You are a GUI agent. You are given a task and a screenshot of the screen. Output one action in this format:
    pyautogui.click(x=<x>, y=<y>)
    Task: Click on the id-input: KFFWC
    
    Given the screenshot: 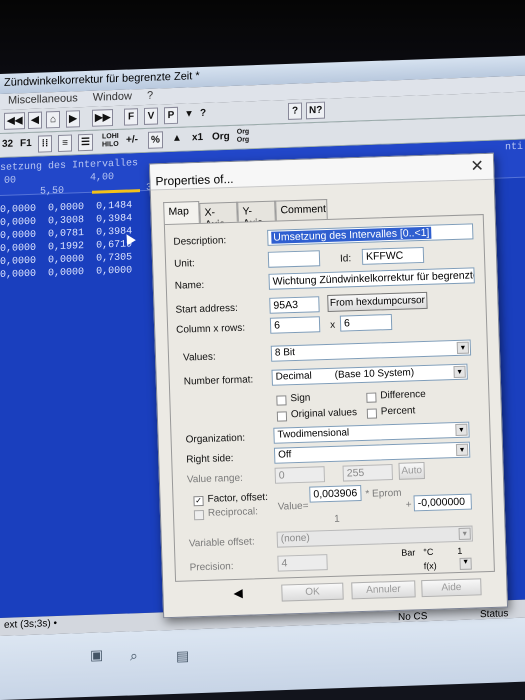 What is the action you would take?
    pyautogui.click(x=393, y=255)
    